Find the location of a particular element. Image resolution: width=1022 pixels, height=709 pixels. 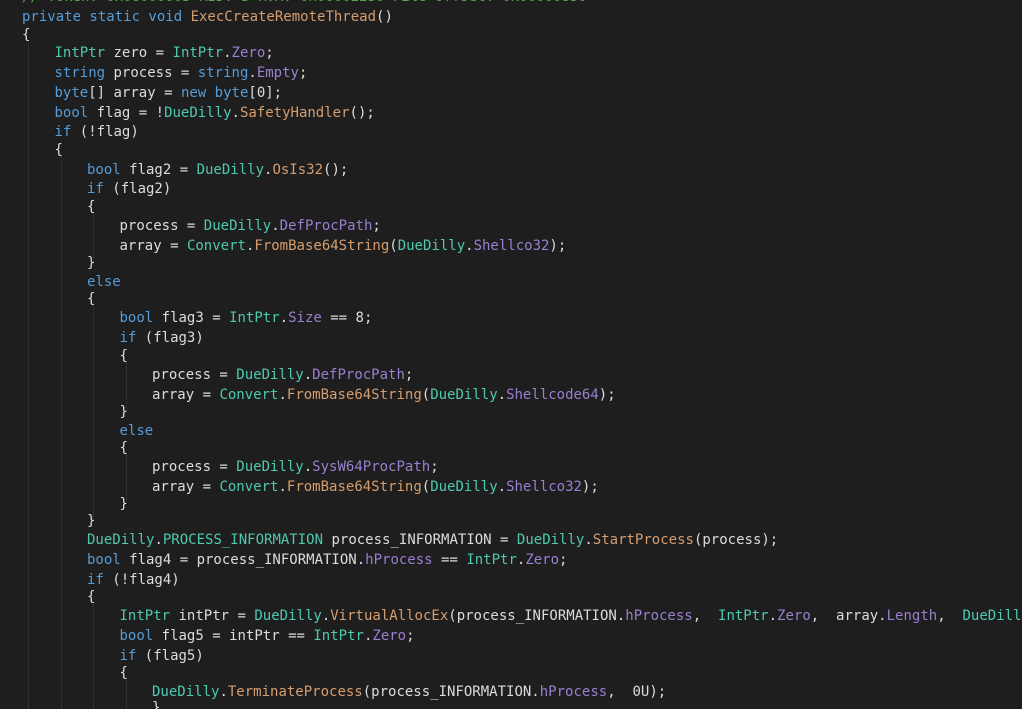

code-token-method: TerminateProcess is located at coordinates (295, 692).